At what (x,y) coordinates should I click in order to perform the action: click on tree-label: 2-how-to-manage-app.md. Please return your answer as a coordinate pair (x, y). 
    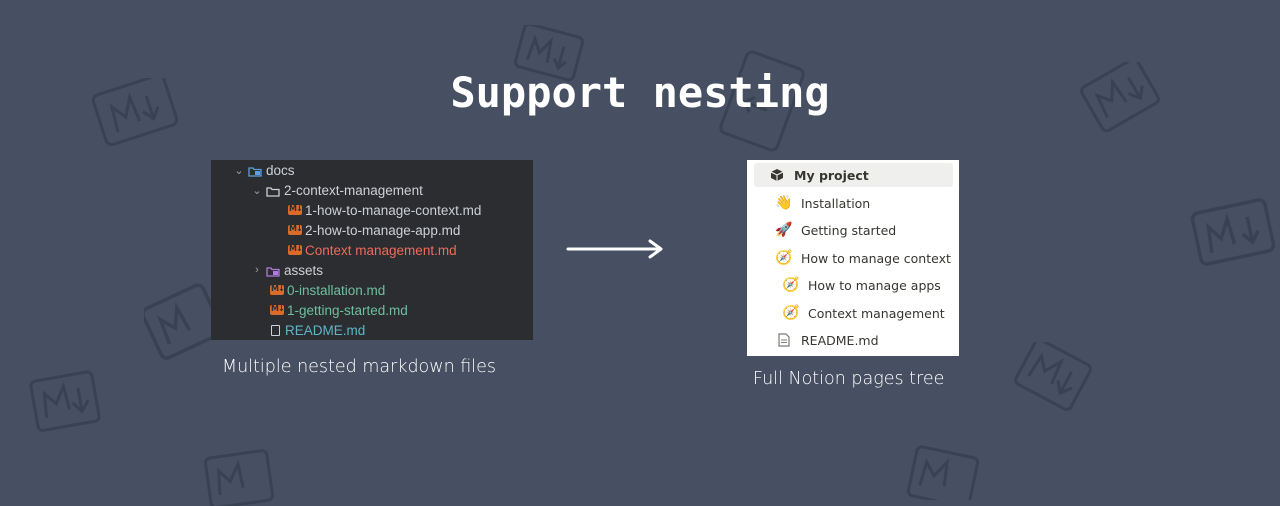
    Looking at the image, I should click on (383, 230).